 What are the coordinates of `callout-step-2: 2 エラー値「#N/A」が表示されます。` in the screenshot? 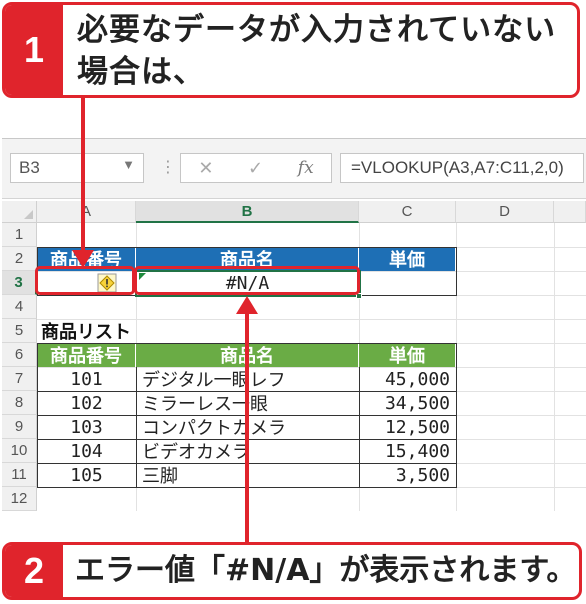 It's located at (292, 571).